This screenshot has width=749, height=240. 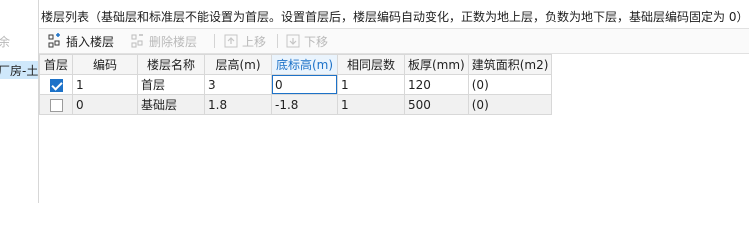 I want to click on bottom-elevation-cell: 0, so click(x=304, y=84).